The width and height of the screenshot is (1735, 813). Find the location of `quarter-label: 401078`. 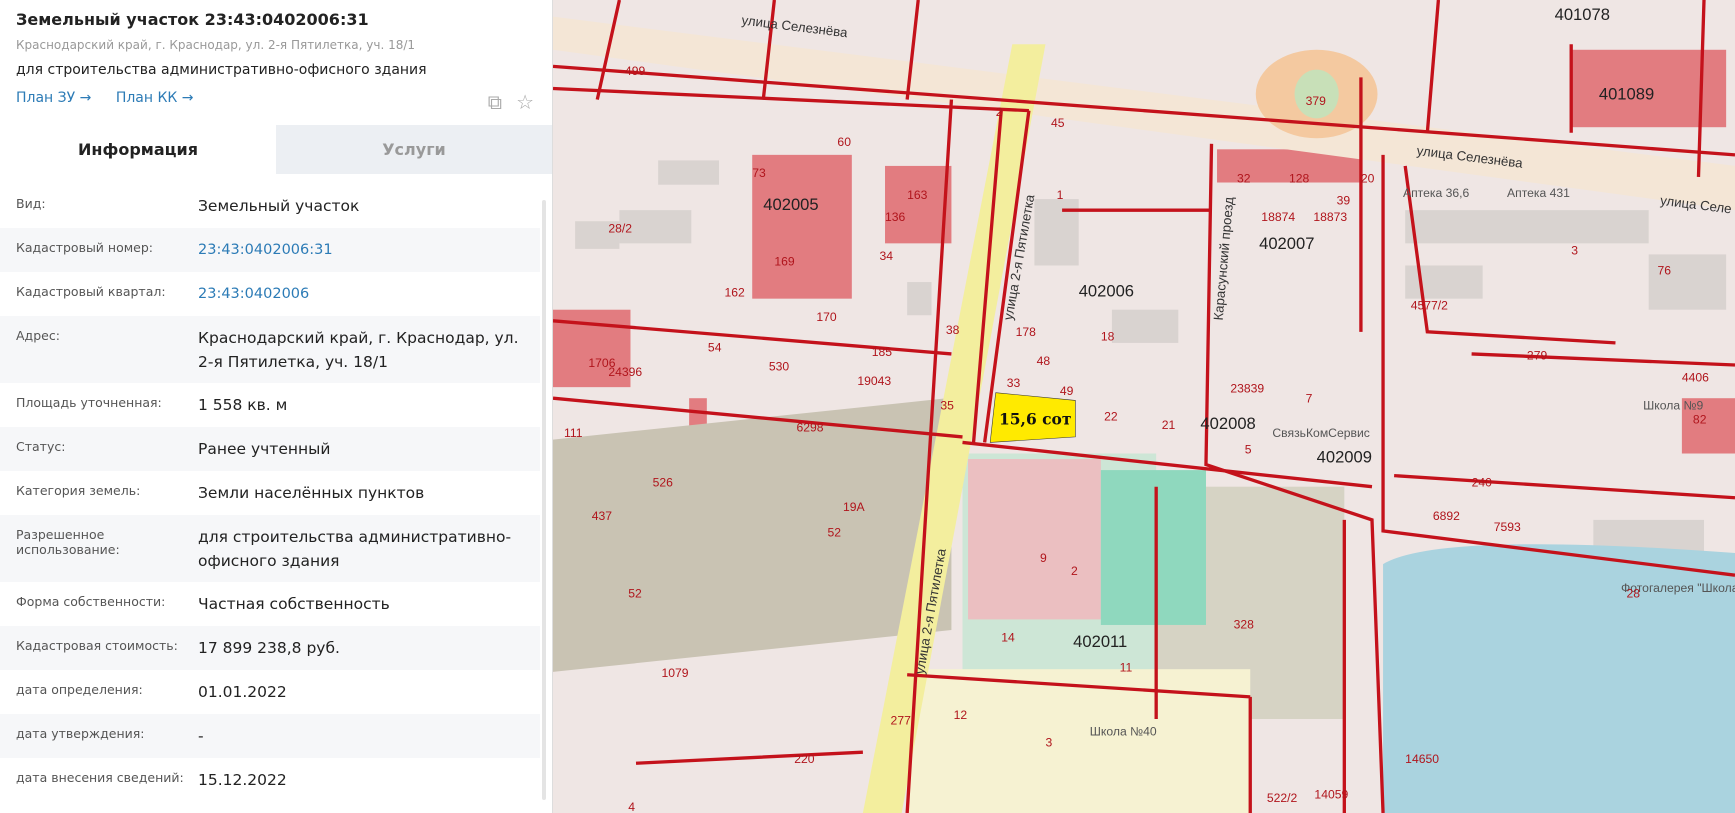

quarter-label: 401078 is located at coordinates (1582, 14).